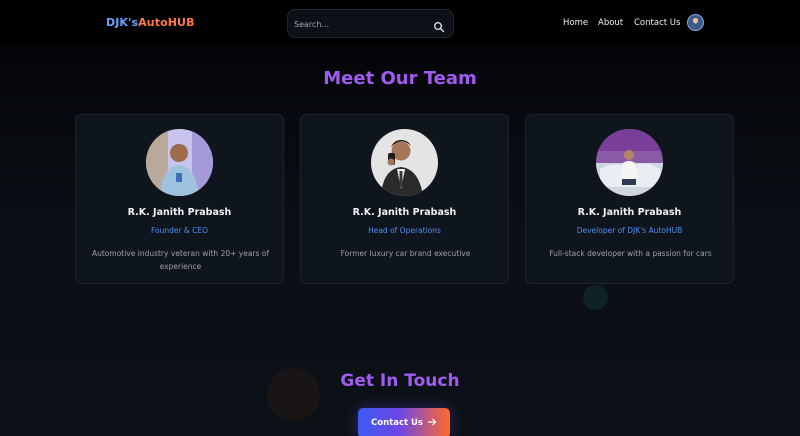 Image resolution: width=800 pixels, height=436 pixels. I want to click on brand-logo: DJK'sAutoHUB, so click(150, 22).